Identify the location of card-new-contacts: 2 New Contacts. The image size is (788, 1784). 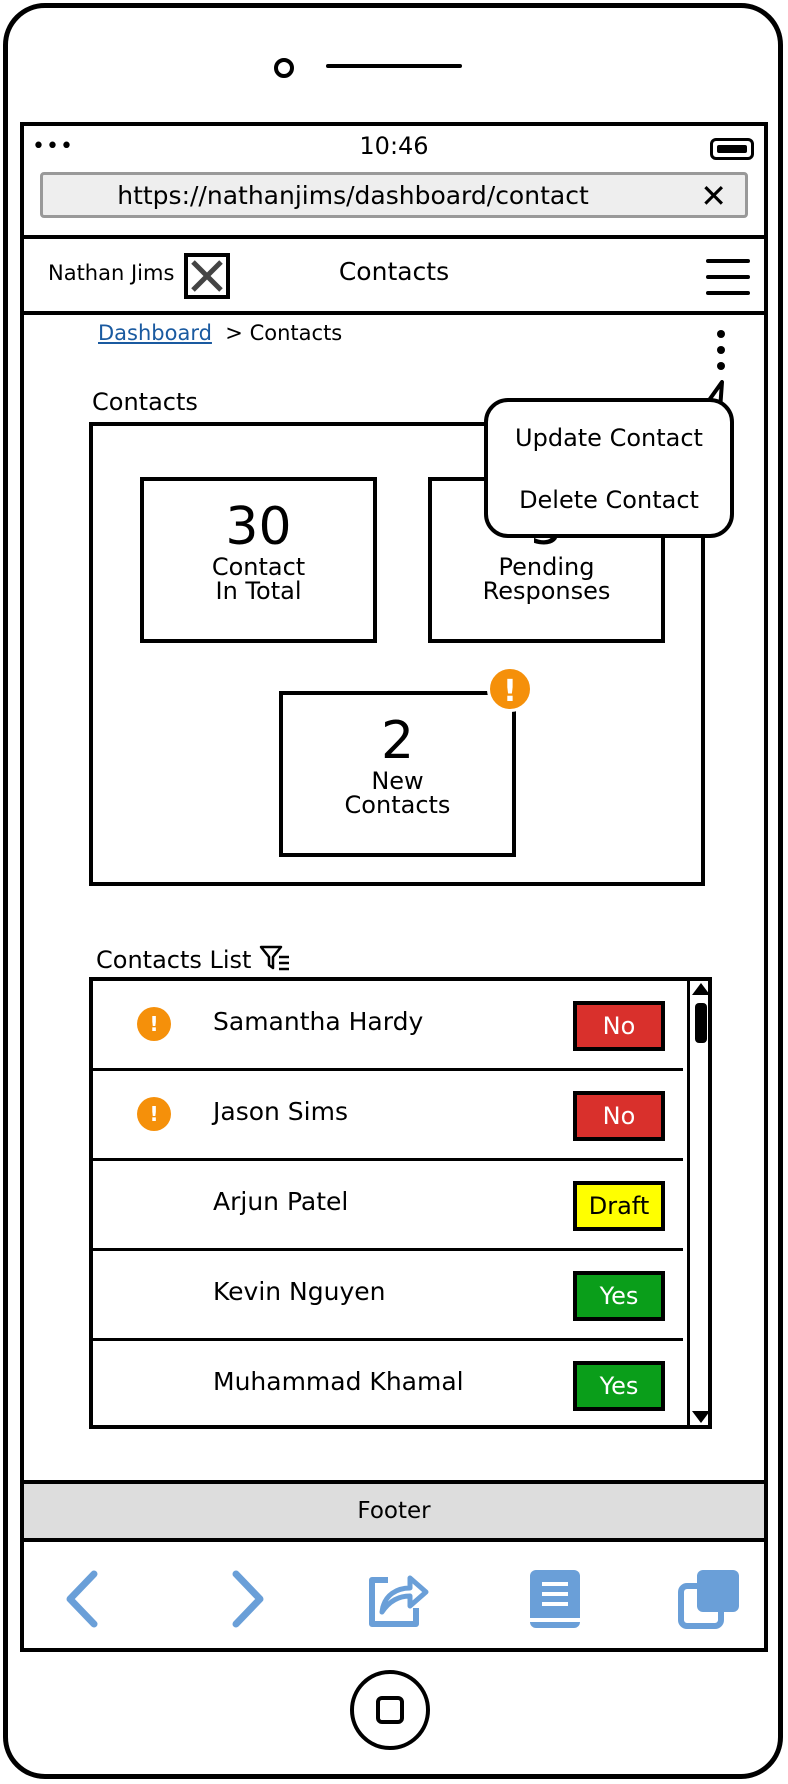
(397, 774).